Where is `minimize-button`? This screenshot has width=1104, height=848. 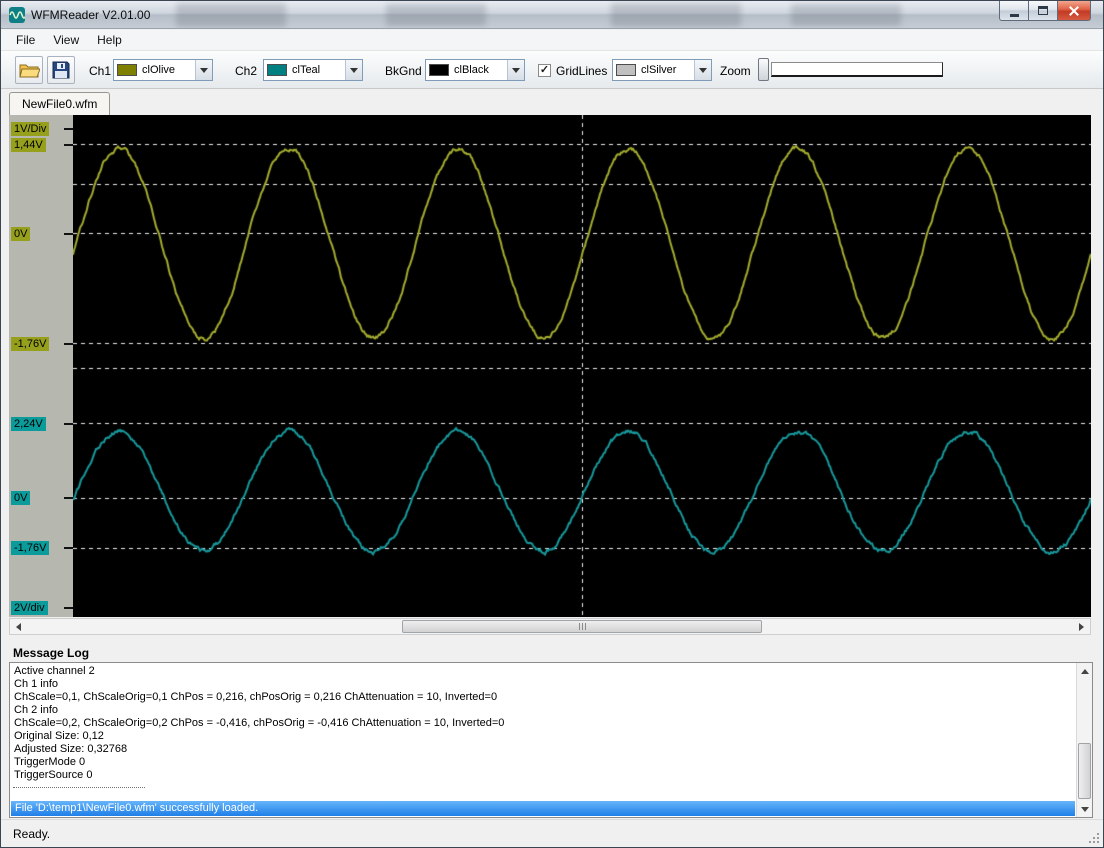 minimize-button is located at coordinates (1014, 11).